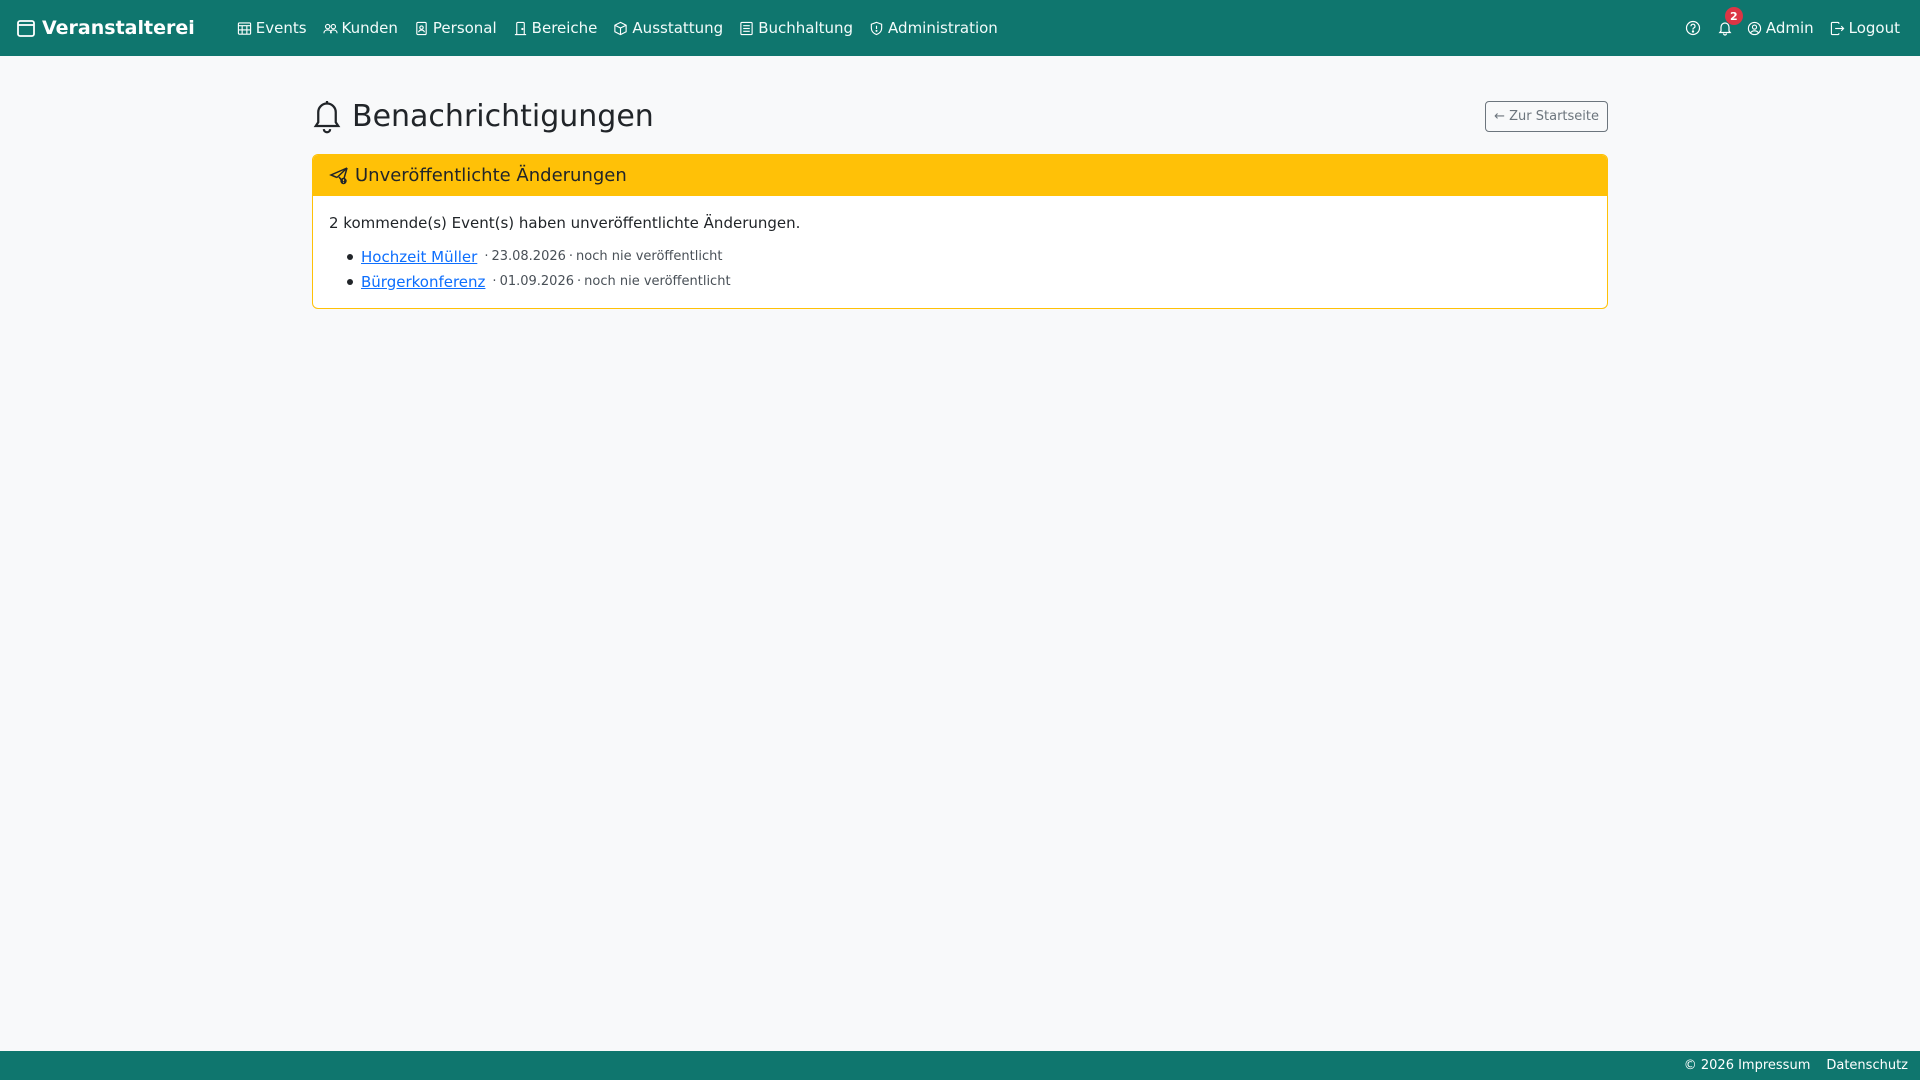 This screenshot has height=1080, width=1920. I want to click on user-label: Admin, so click(1789, 28).